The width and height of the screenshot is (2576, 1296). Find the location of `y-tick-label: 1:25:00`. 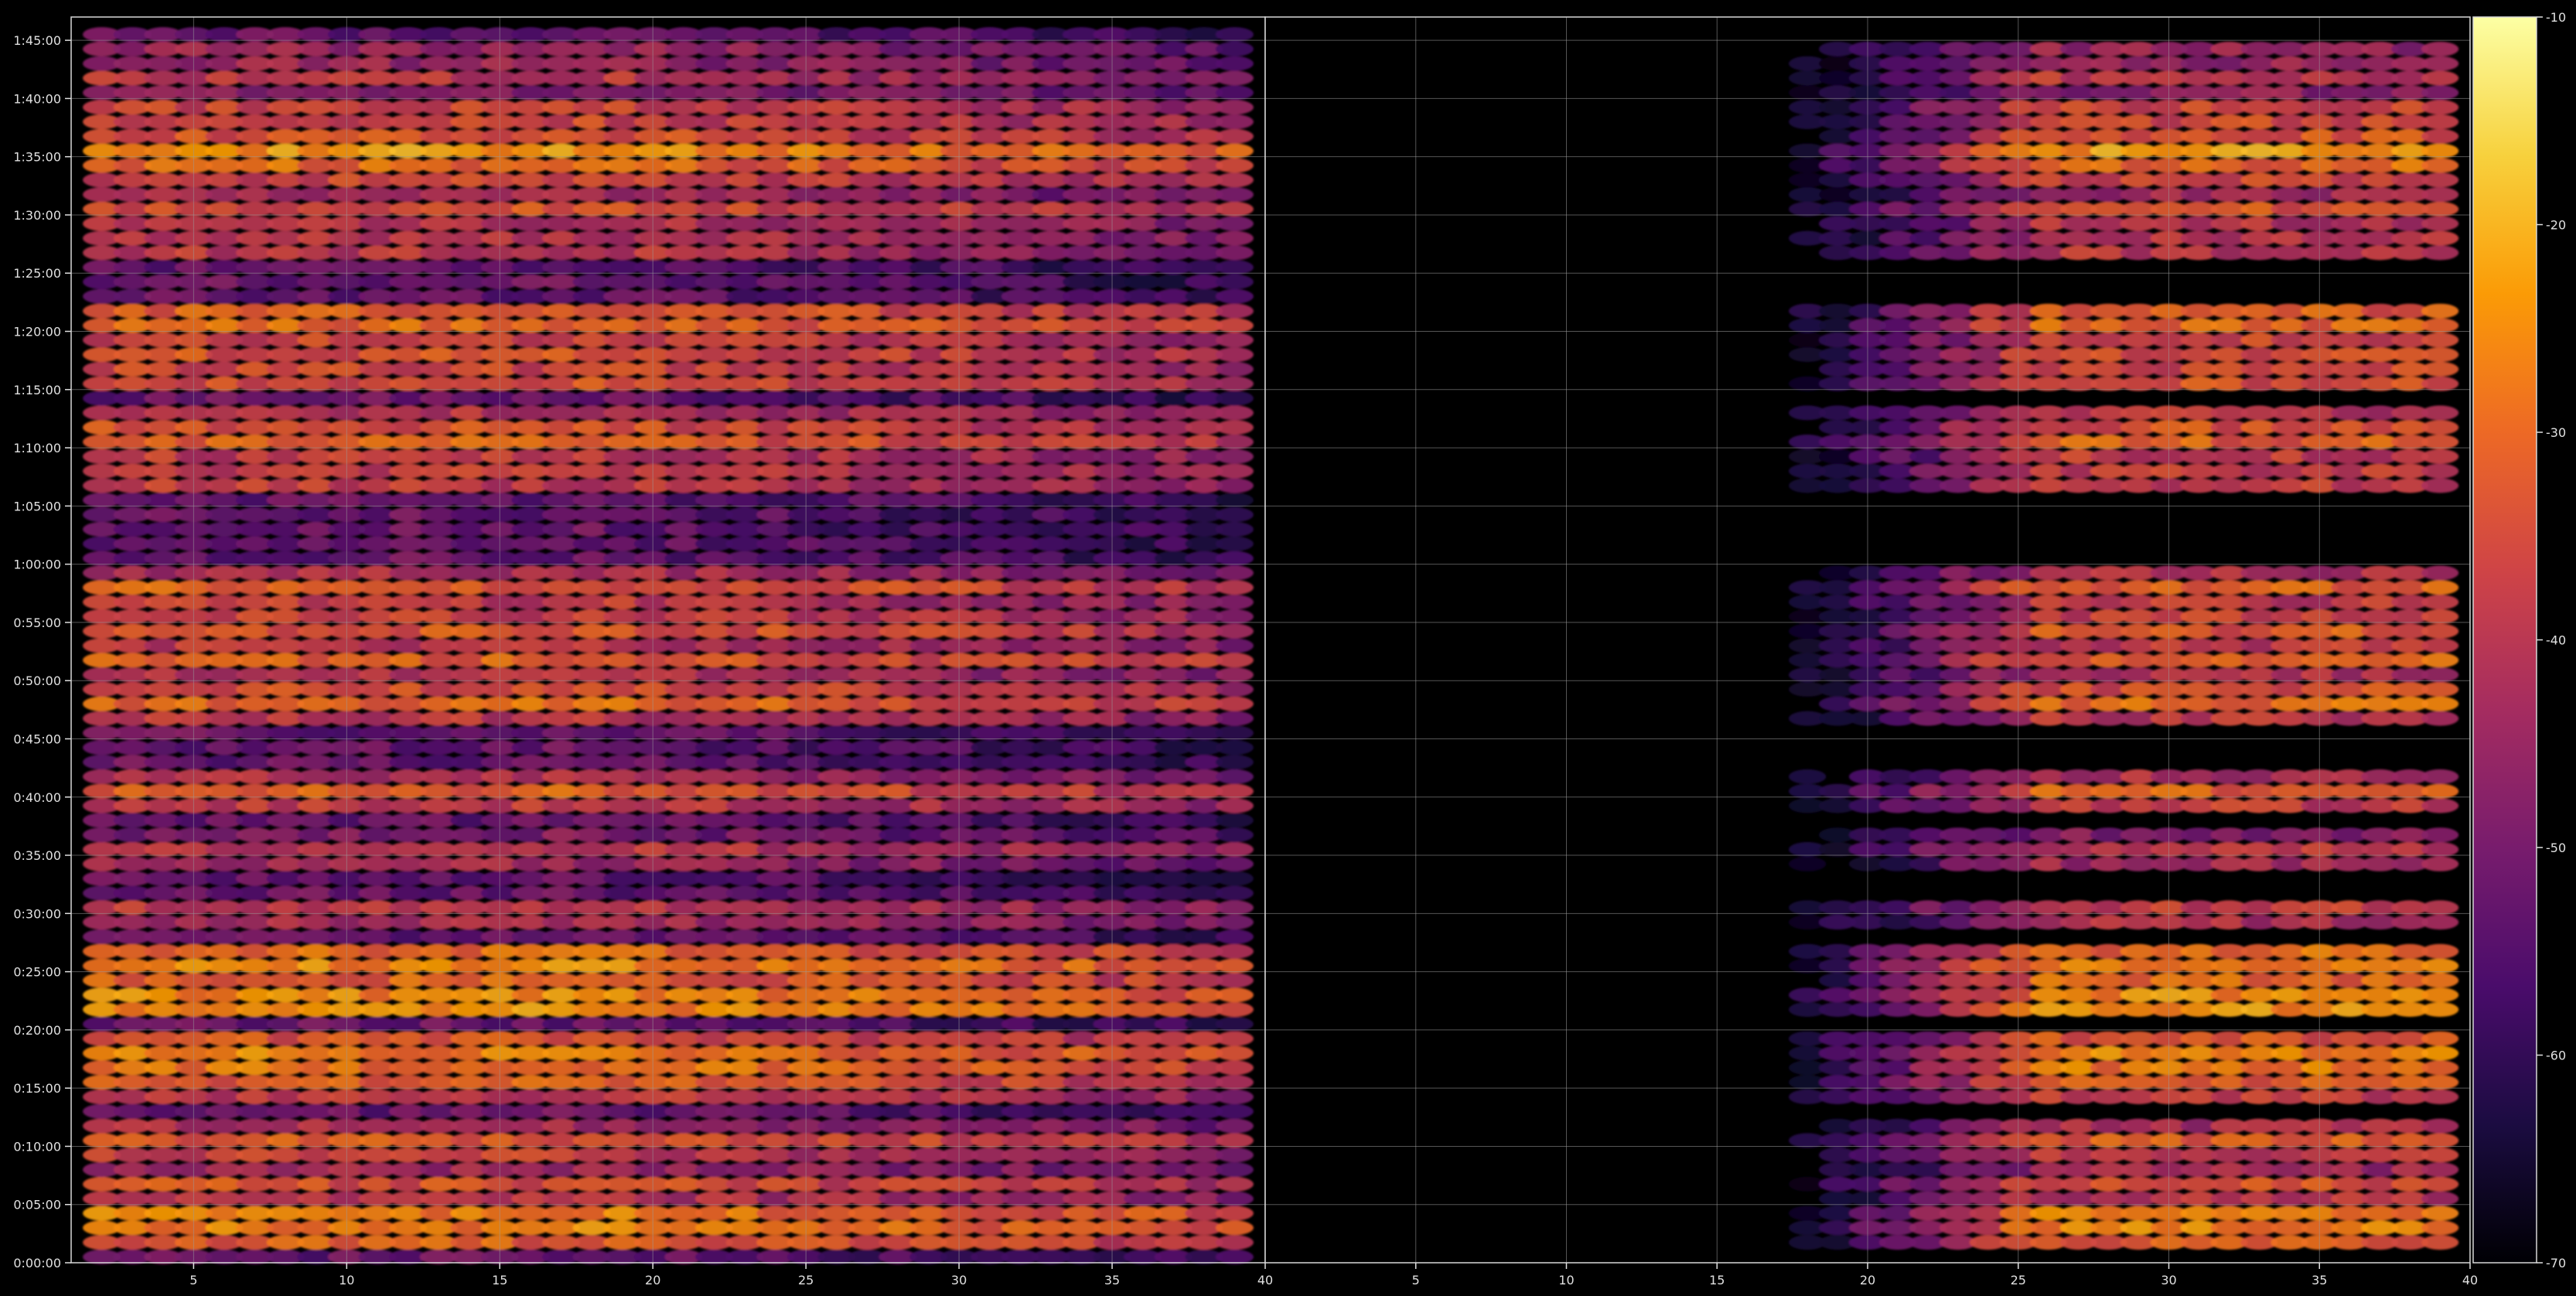

y-tick-label: 1:25:00 is located at coordinates (37, 273).